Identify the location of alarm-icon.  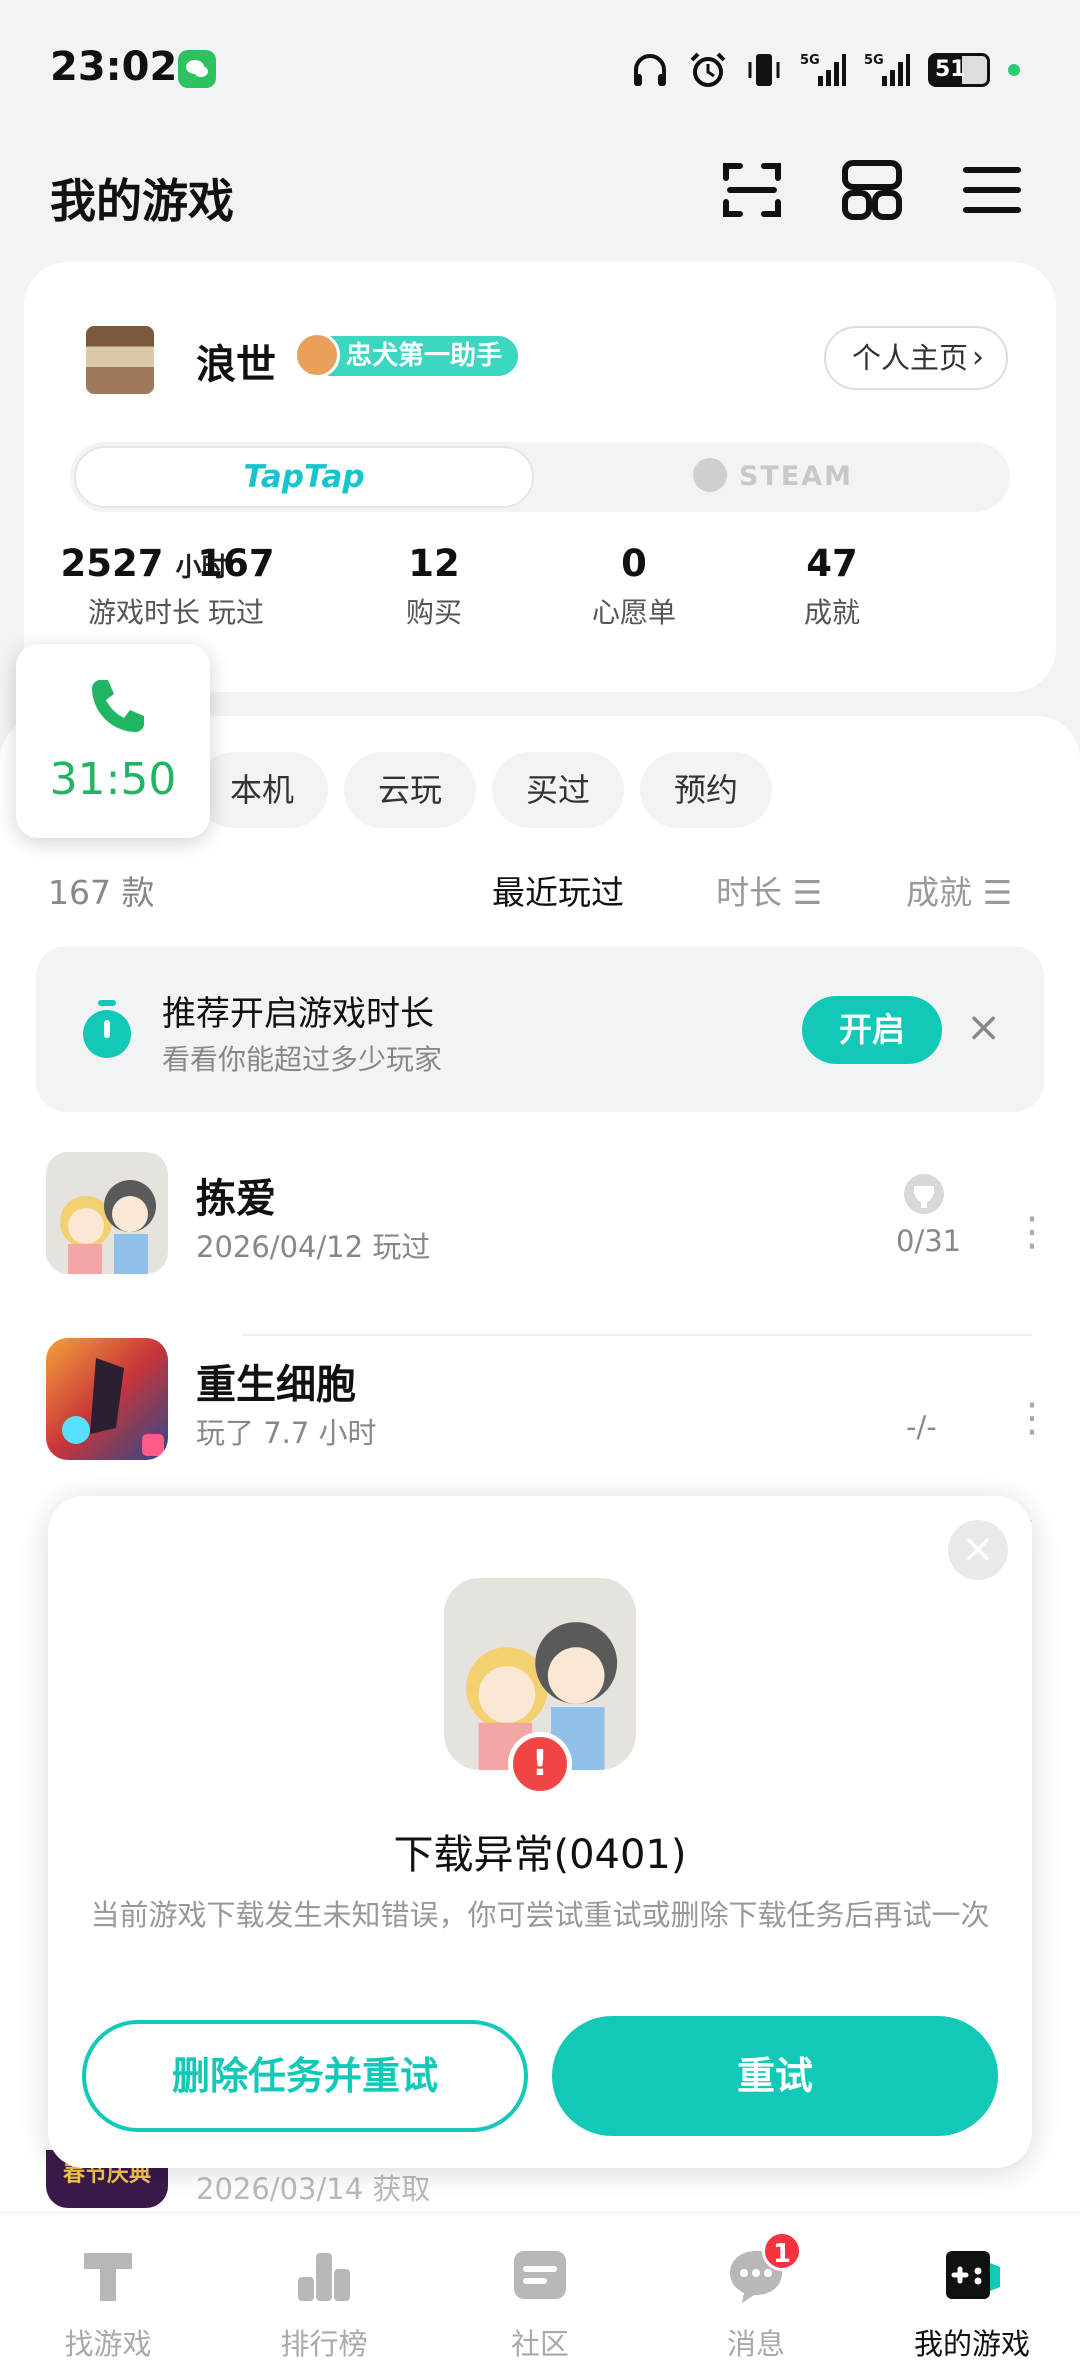
(708, 69).